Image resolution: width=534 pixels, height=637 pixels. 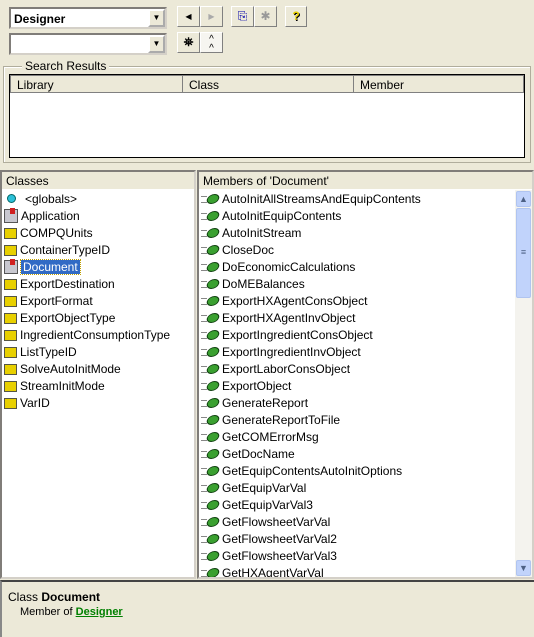 I want to click on help-icon: ?, so click(x=296, y=16).